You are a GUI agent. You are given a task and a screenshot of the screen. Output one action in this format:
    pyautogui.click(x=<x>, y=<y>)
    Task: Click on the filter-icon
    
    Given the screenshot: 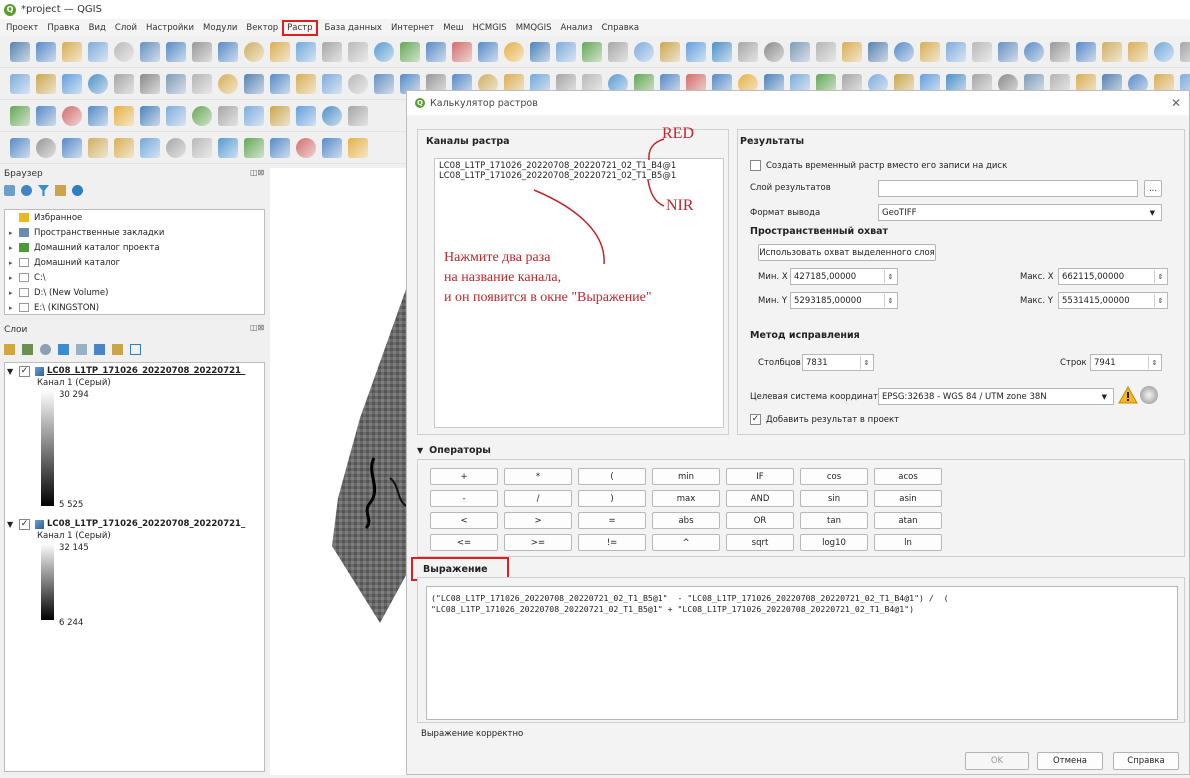 What is the action you would take?
    pyautogui.click(x=43, y=190)
    